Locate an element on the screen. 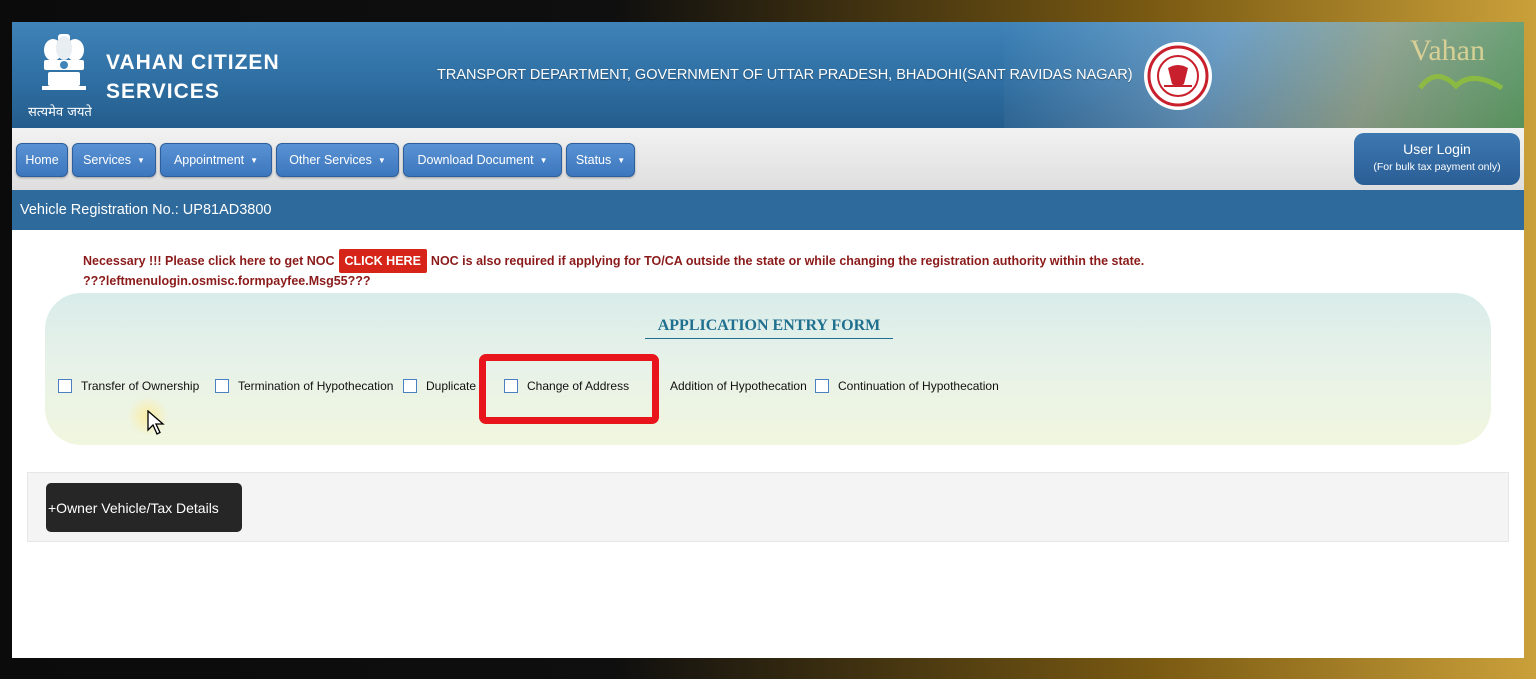  nav-services: Services ▼ is located at coordinates (114, 160).